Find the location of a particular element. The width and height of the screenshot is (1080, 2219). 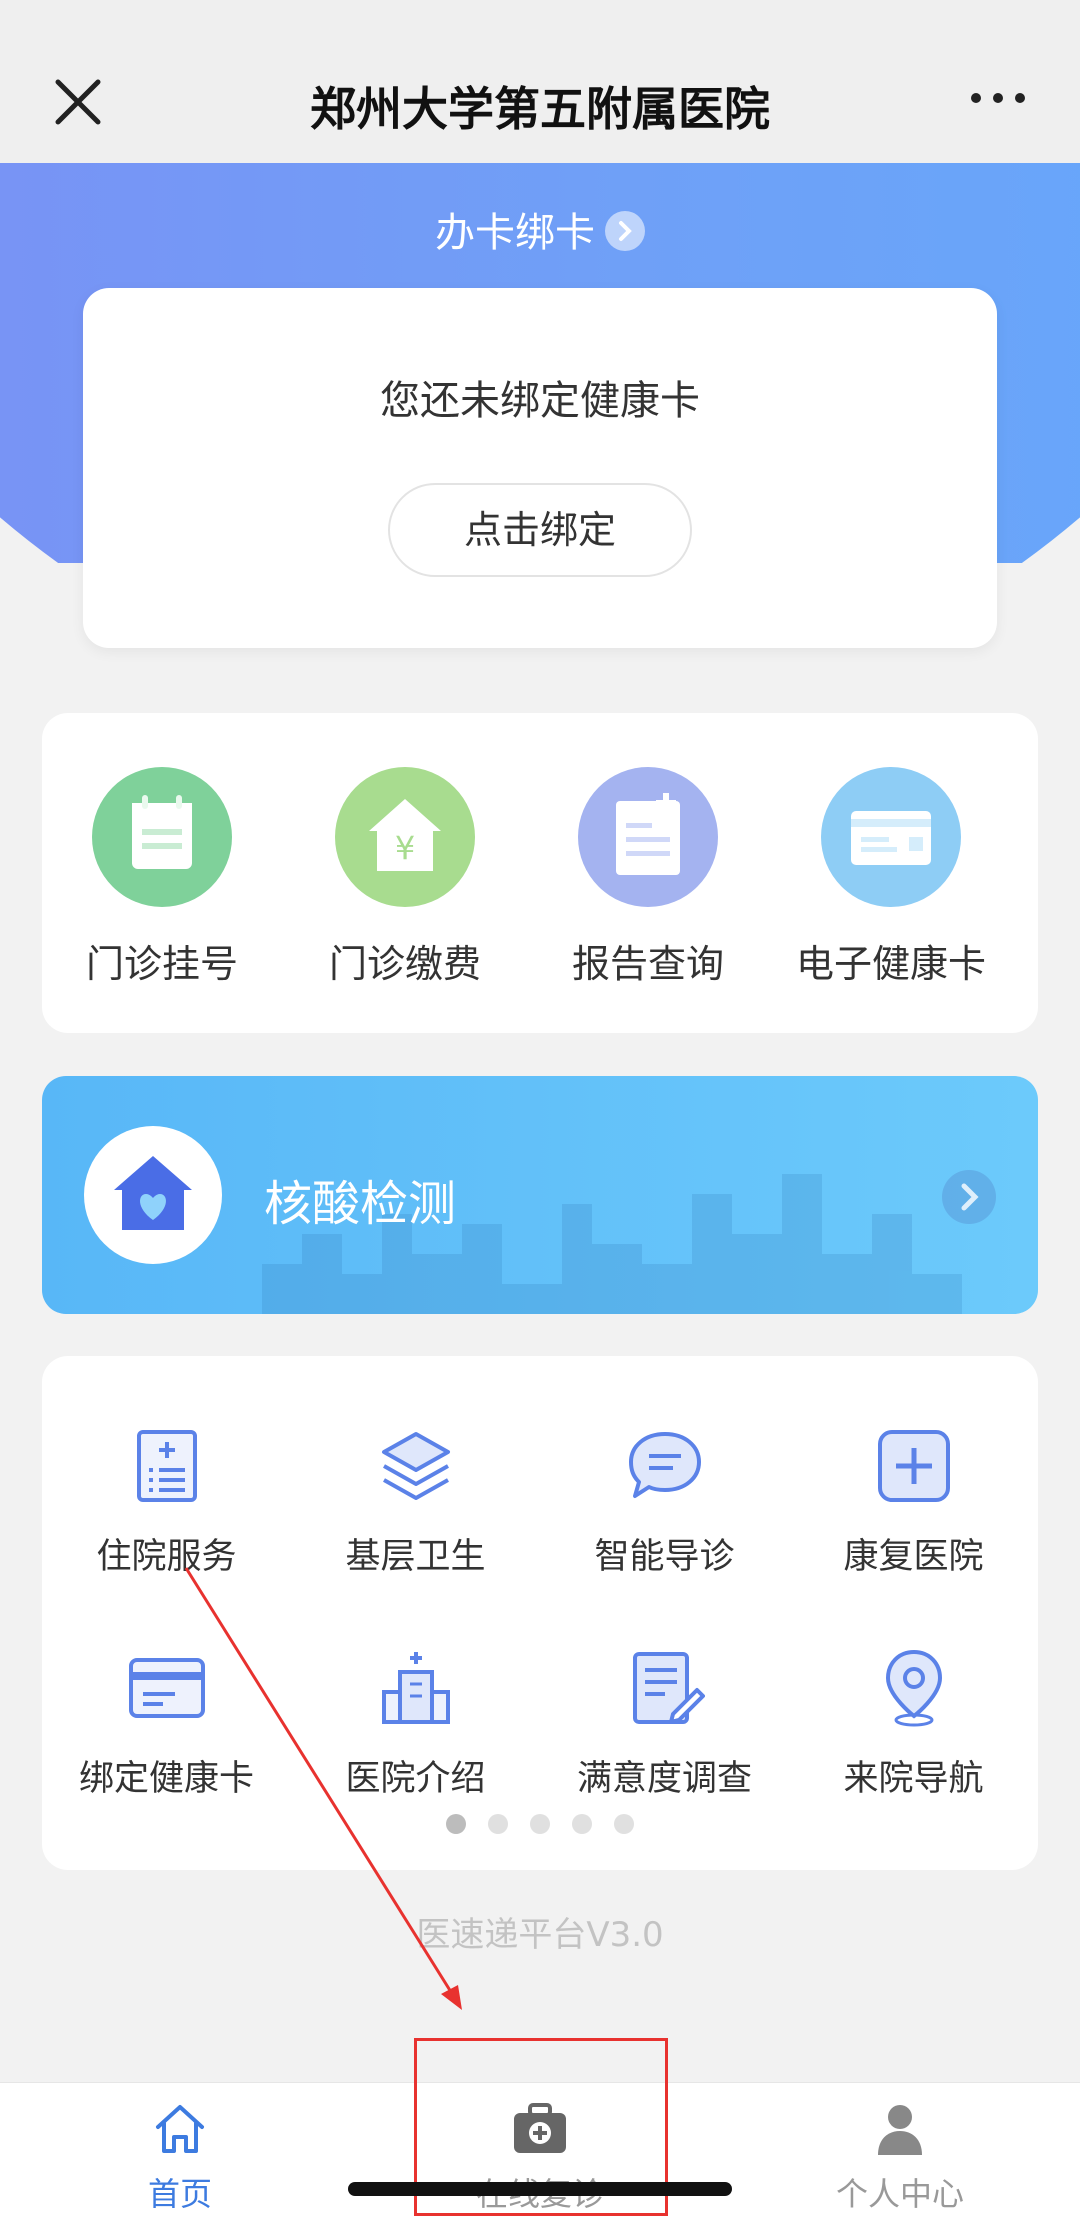

service-label: 基层卫生 is located at coordinates (415, 1557).